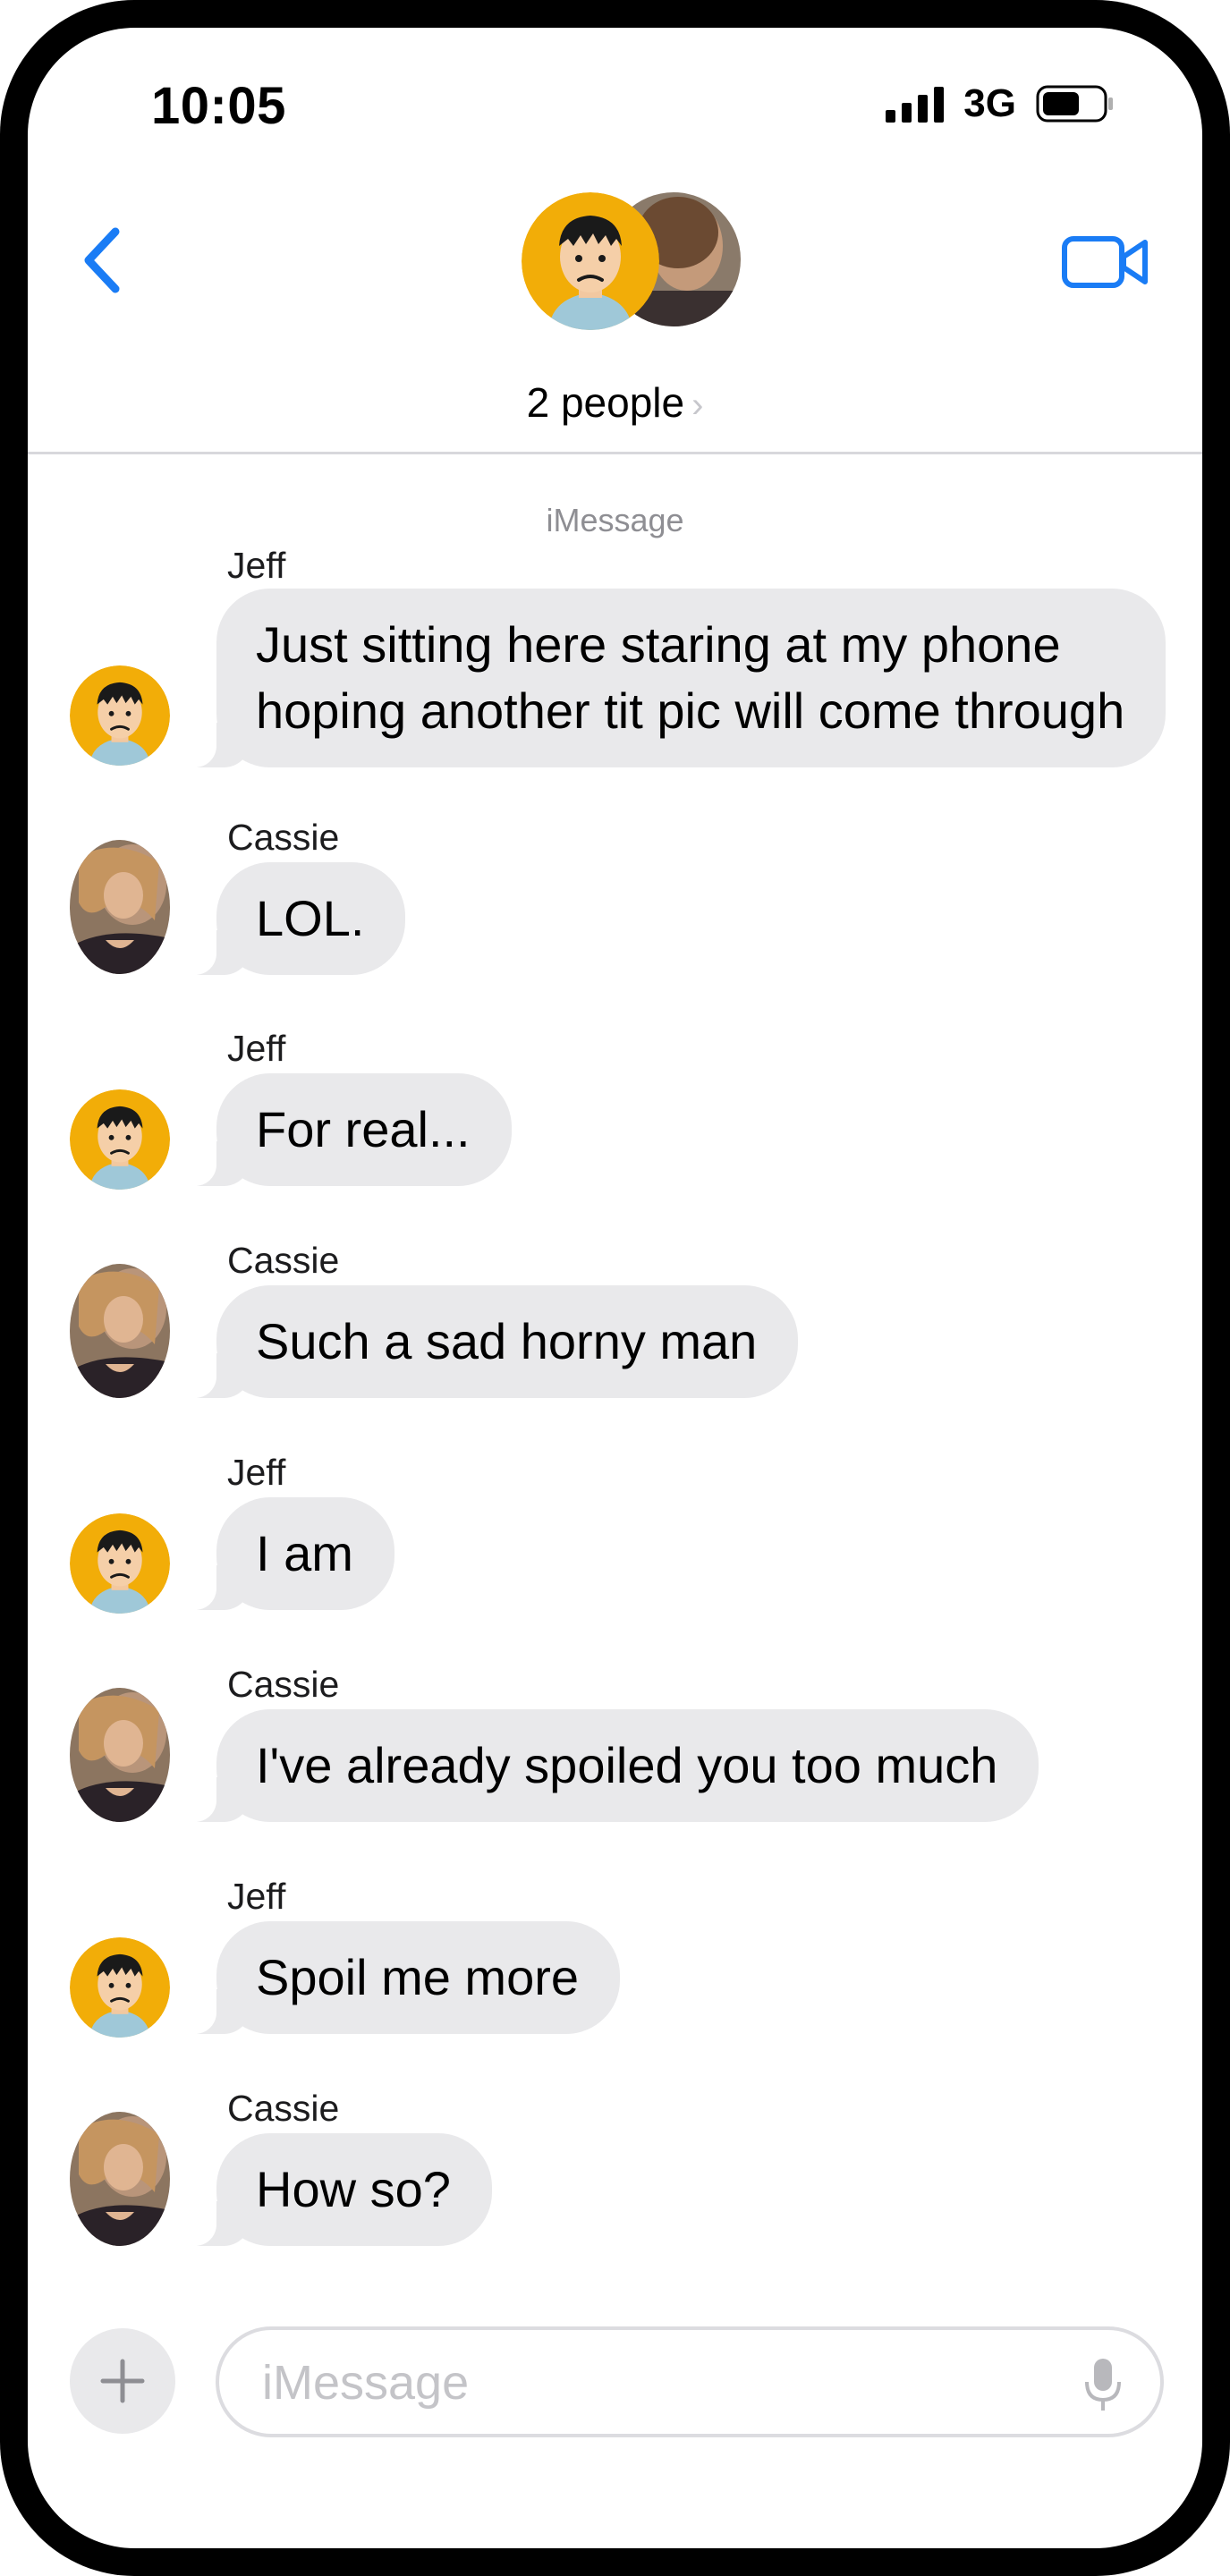 The height and width of the screenshot is (2576, 1230). Describe the element at coordinates (507, 1341) in the screenshot. I see `message-line: Such a sad horny man` at that location.